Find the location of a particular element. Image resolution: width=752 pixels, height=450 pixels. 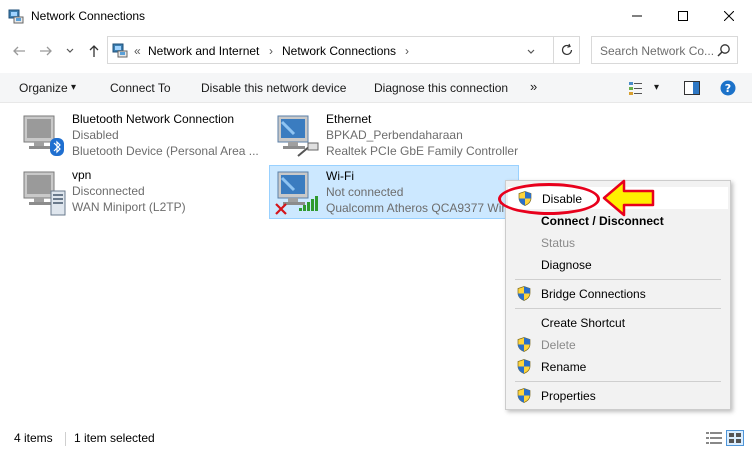

disconnected-x-icon is located at coordinates (281, 209).